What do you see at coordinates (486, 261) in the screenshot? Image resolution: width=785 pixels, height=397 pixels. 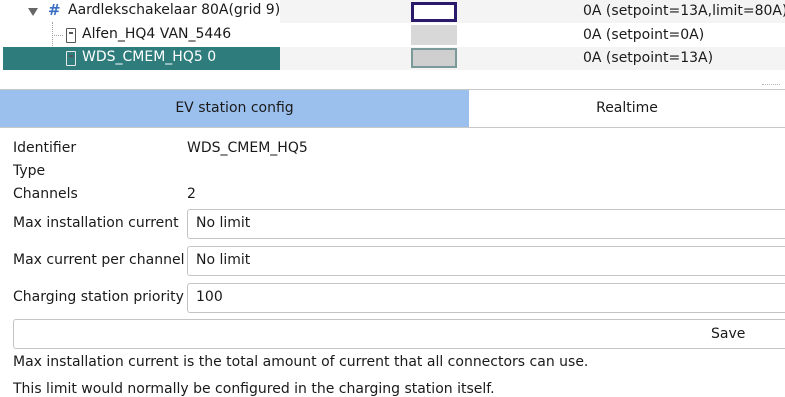 I see `max-current-per-channel-field: No limit` at bounding box center [486, 261].